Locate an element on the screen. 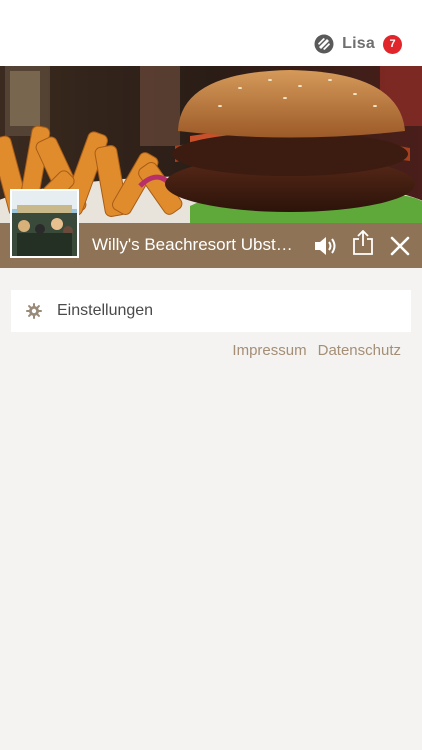 The width and height of the screenshot is (422, 750). user-name: Lisa is located at coordinates (358, 43).